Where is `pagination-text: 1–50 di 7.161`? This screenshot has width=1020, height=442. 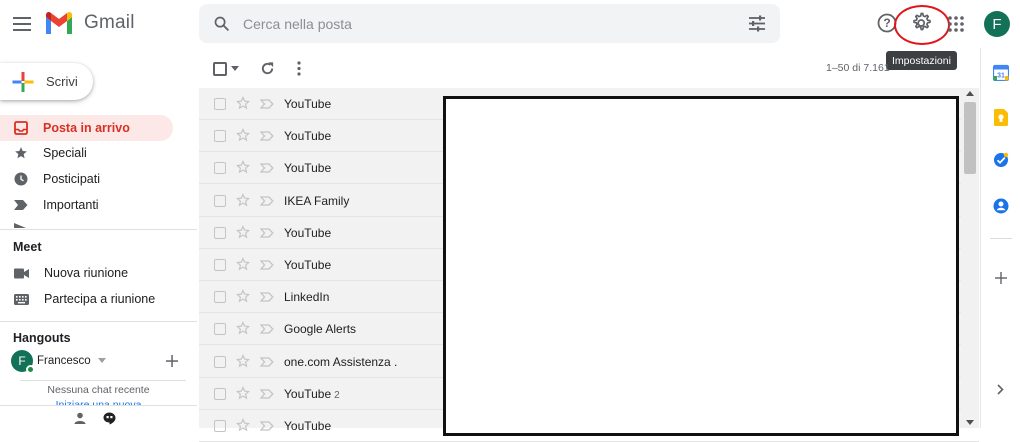 pagination-text: 1–50 di 7.161 is located at coordinates (858, 68).